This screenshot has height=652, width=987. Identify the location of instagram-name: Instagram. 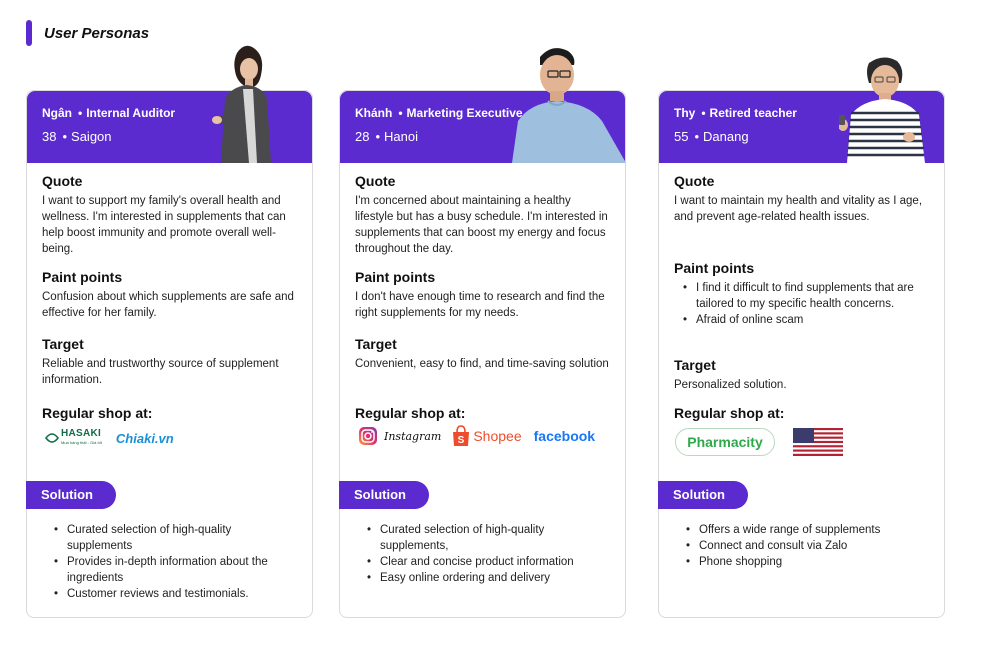
(413, 436).